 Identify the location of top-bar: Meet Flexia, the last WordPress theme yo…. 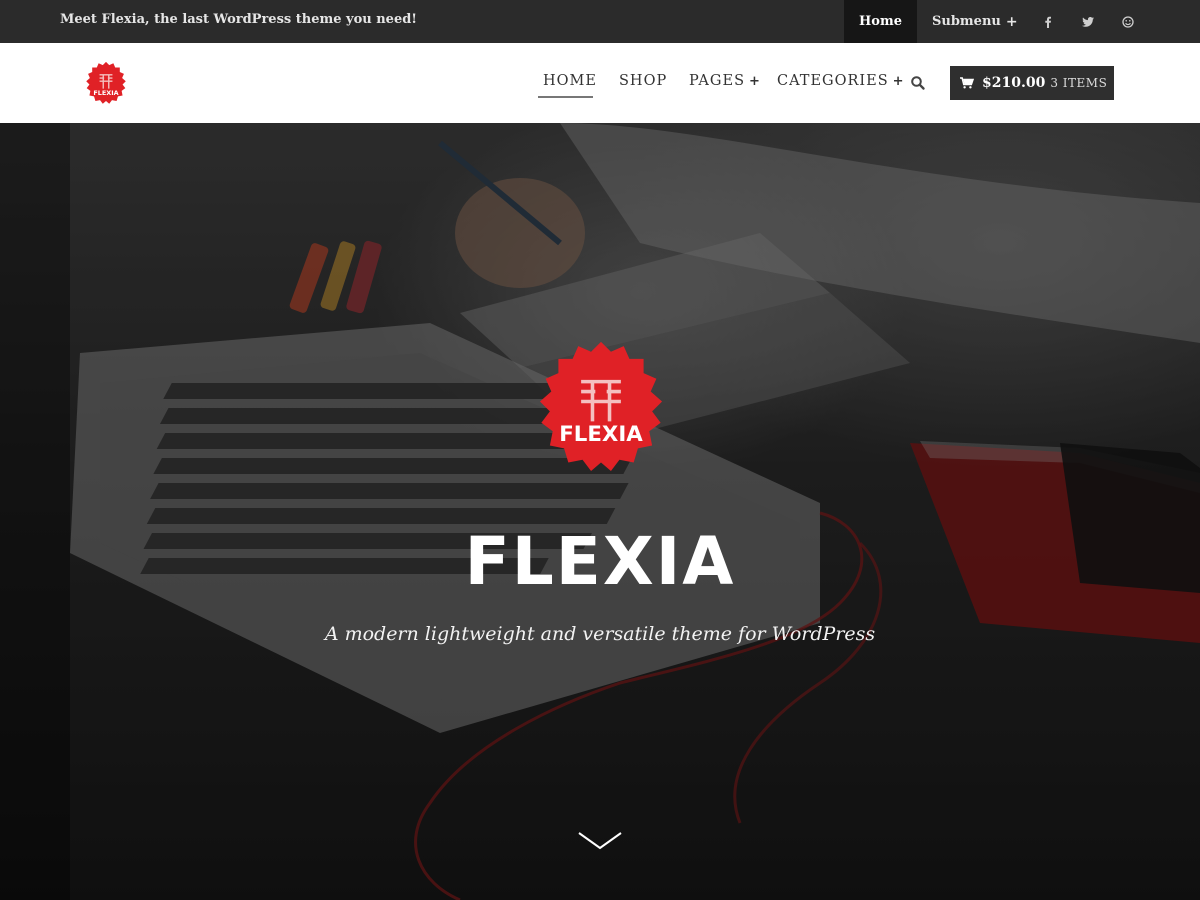
(600, 21).